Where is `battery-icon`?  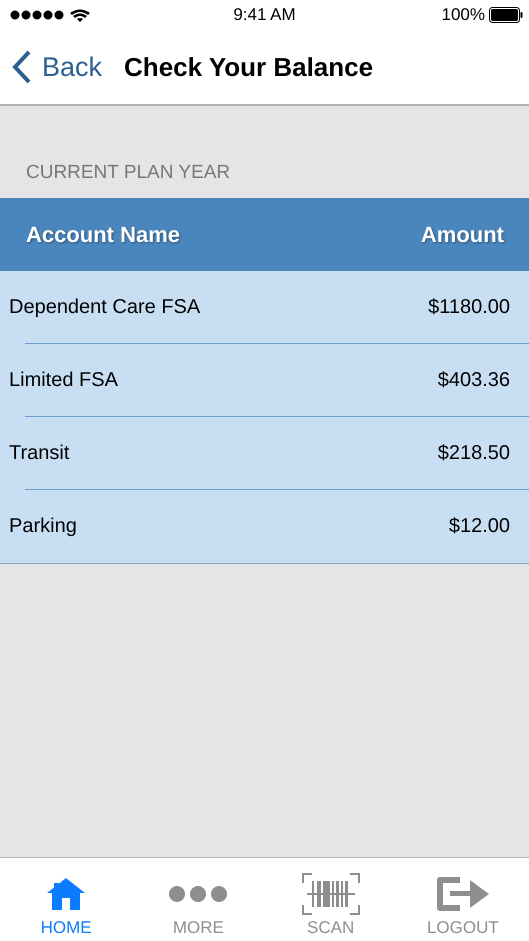 battery-icon is located at coordinates (506, 15).